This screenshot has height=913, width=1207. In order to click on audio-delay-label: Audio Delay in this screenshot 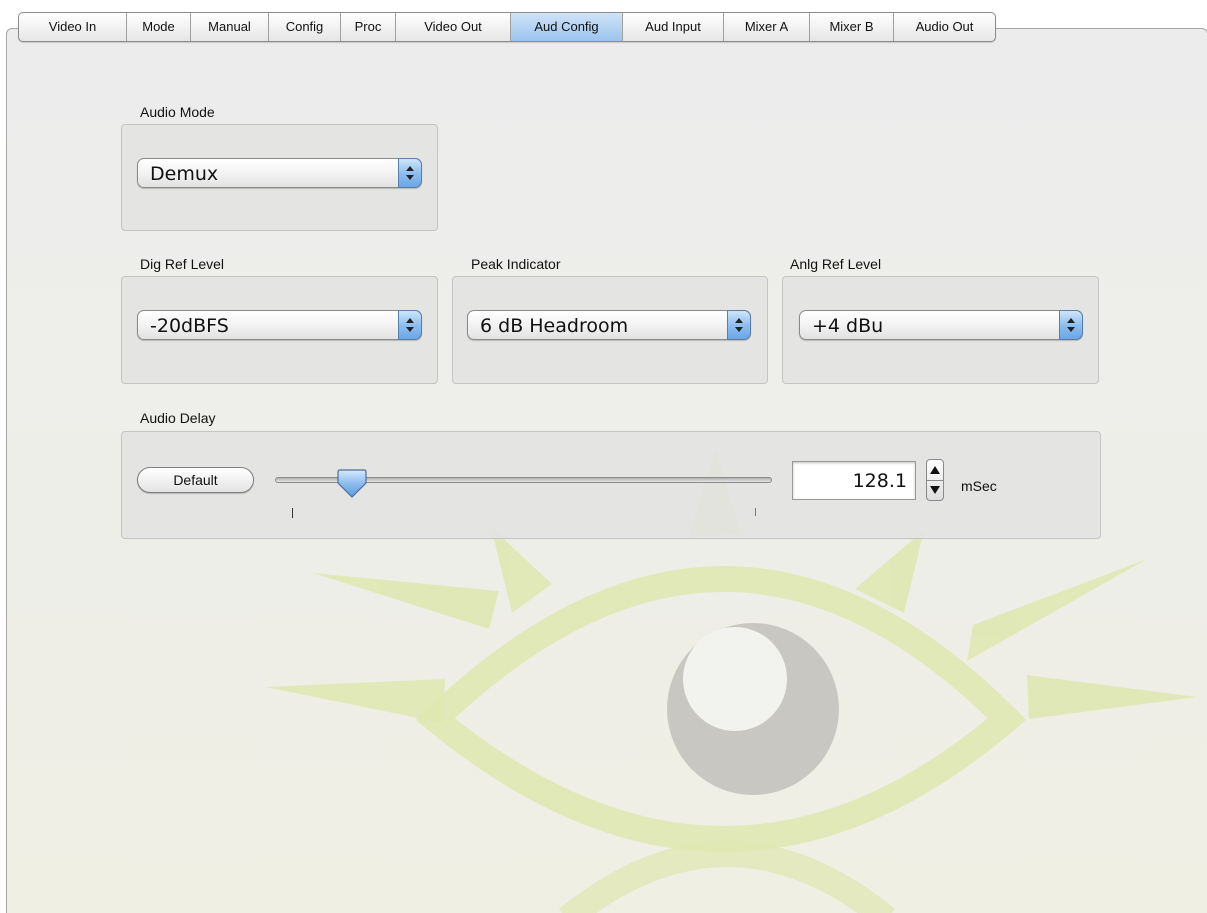, I will do `click(178, 418)`.